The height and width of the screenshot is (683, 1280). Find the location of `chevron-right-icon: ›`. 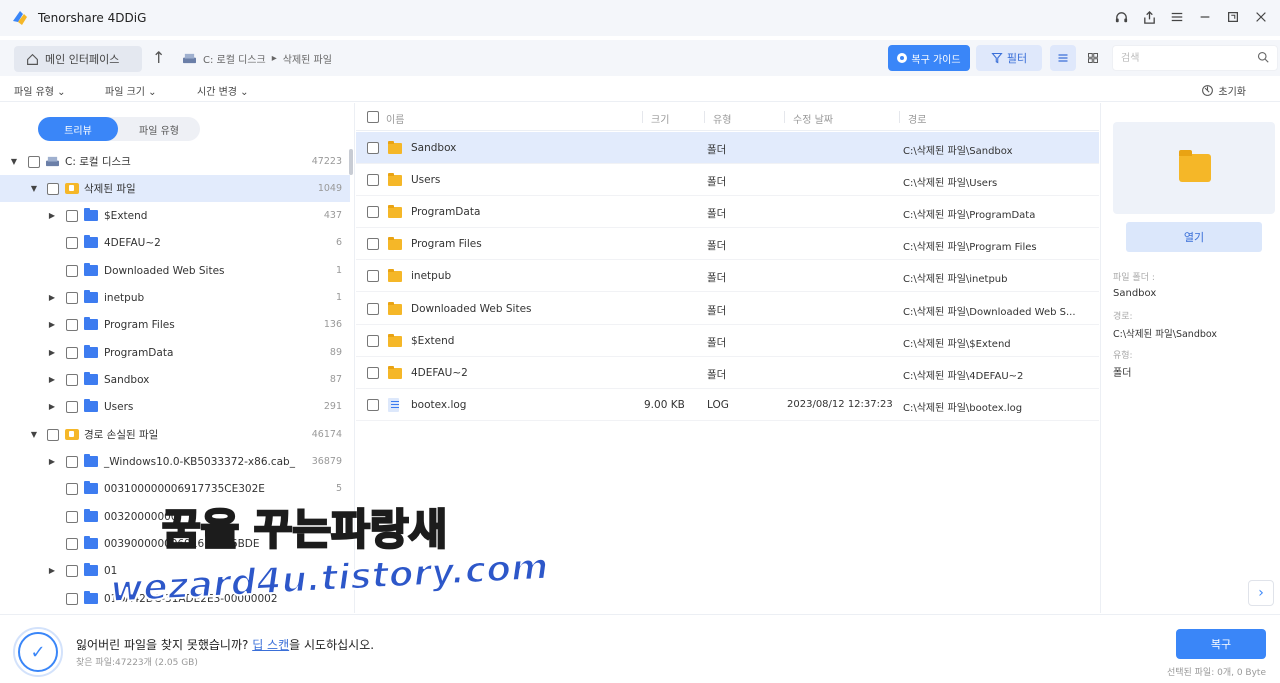

chevron-right-icon: › is located at coordinates (1261, 593).